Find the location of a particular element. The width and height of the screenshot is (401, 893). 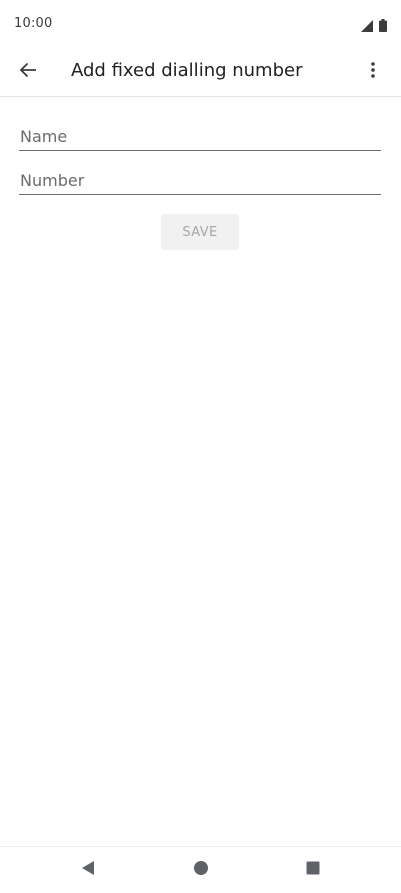

nav-home-button is located at coordinates (201, 870).